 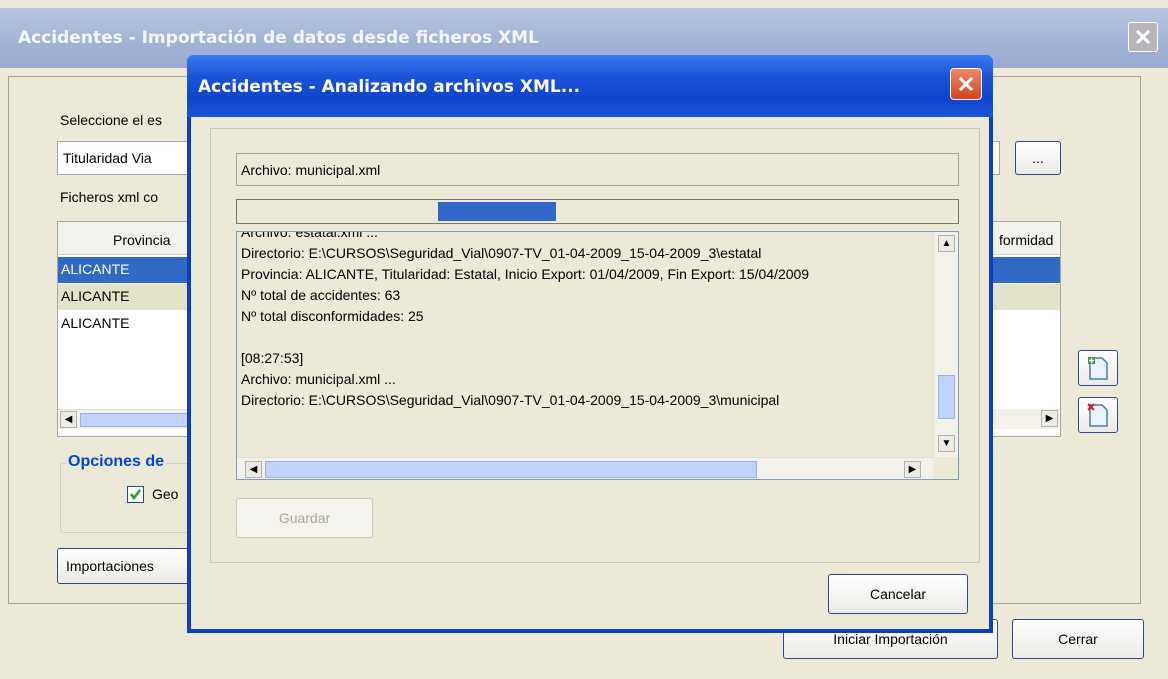 I want to click on scroll-up-button: ▲, so click(x=946, y=243).